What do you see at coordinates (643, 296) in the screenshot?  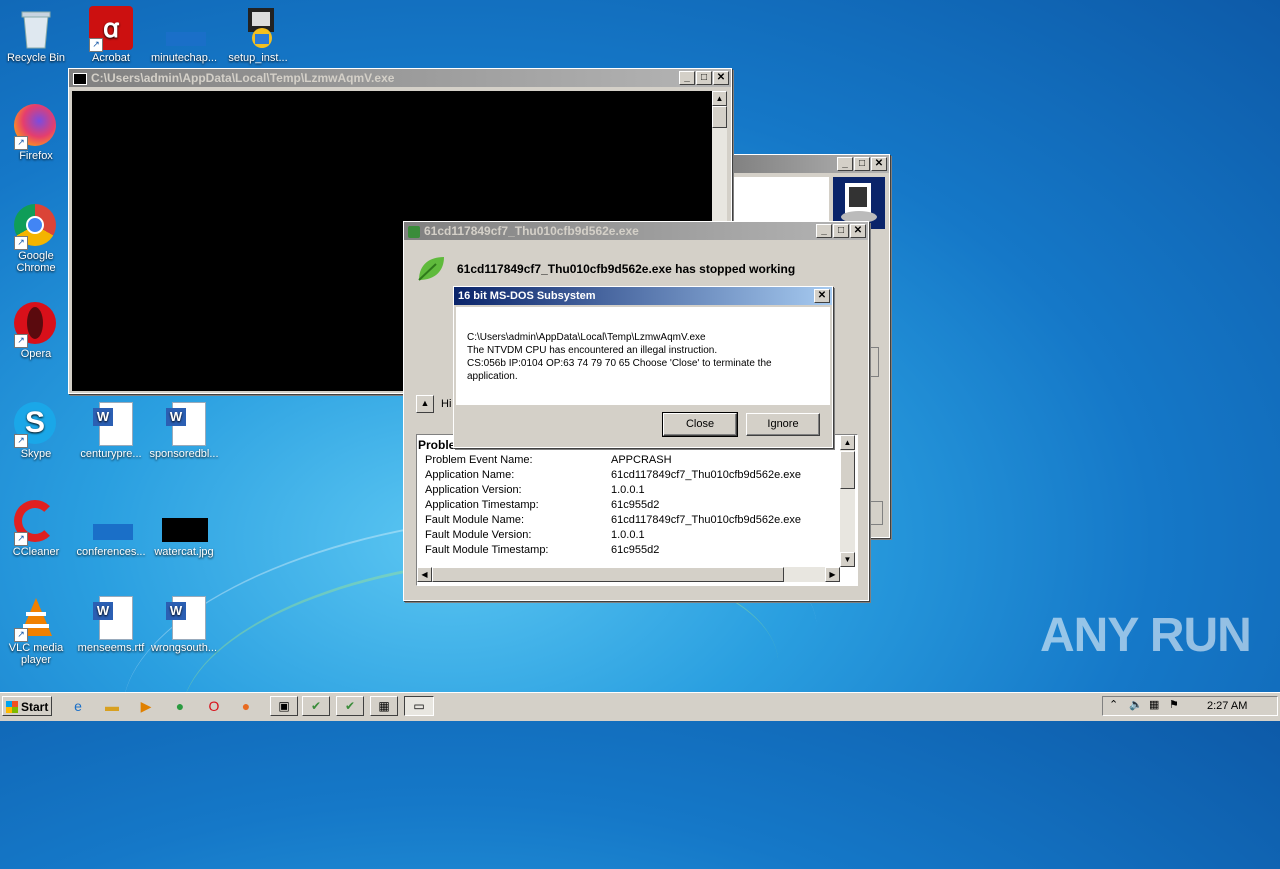 I see `ntvdm-dialog-titlebar: 16 bit MS-DOS Subsystem ✕` at bounding box center [643, 296].